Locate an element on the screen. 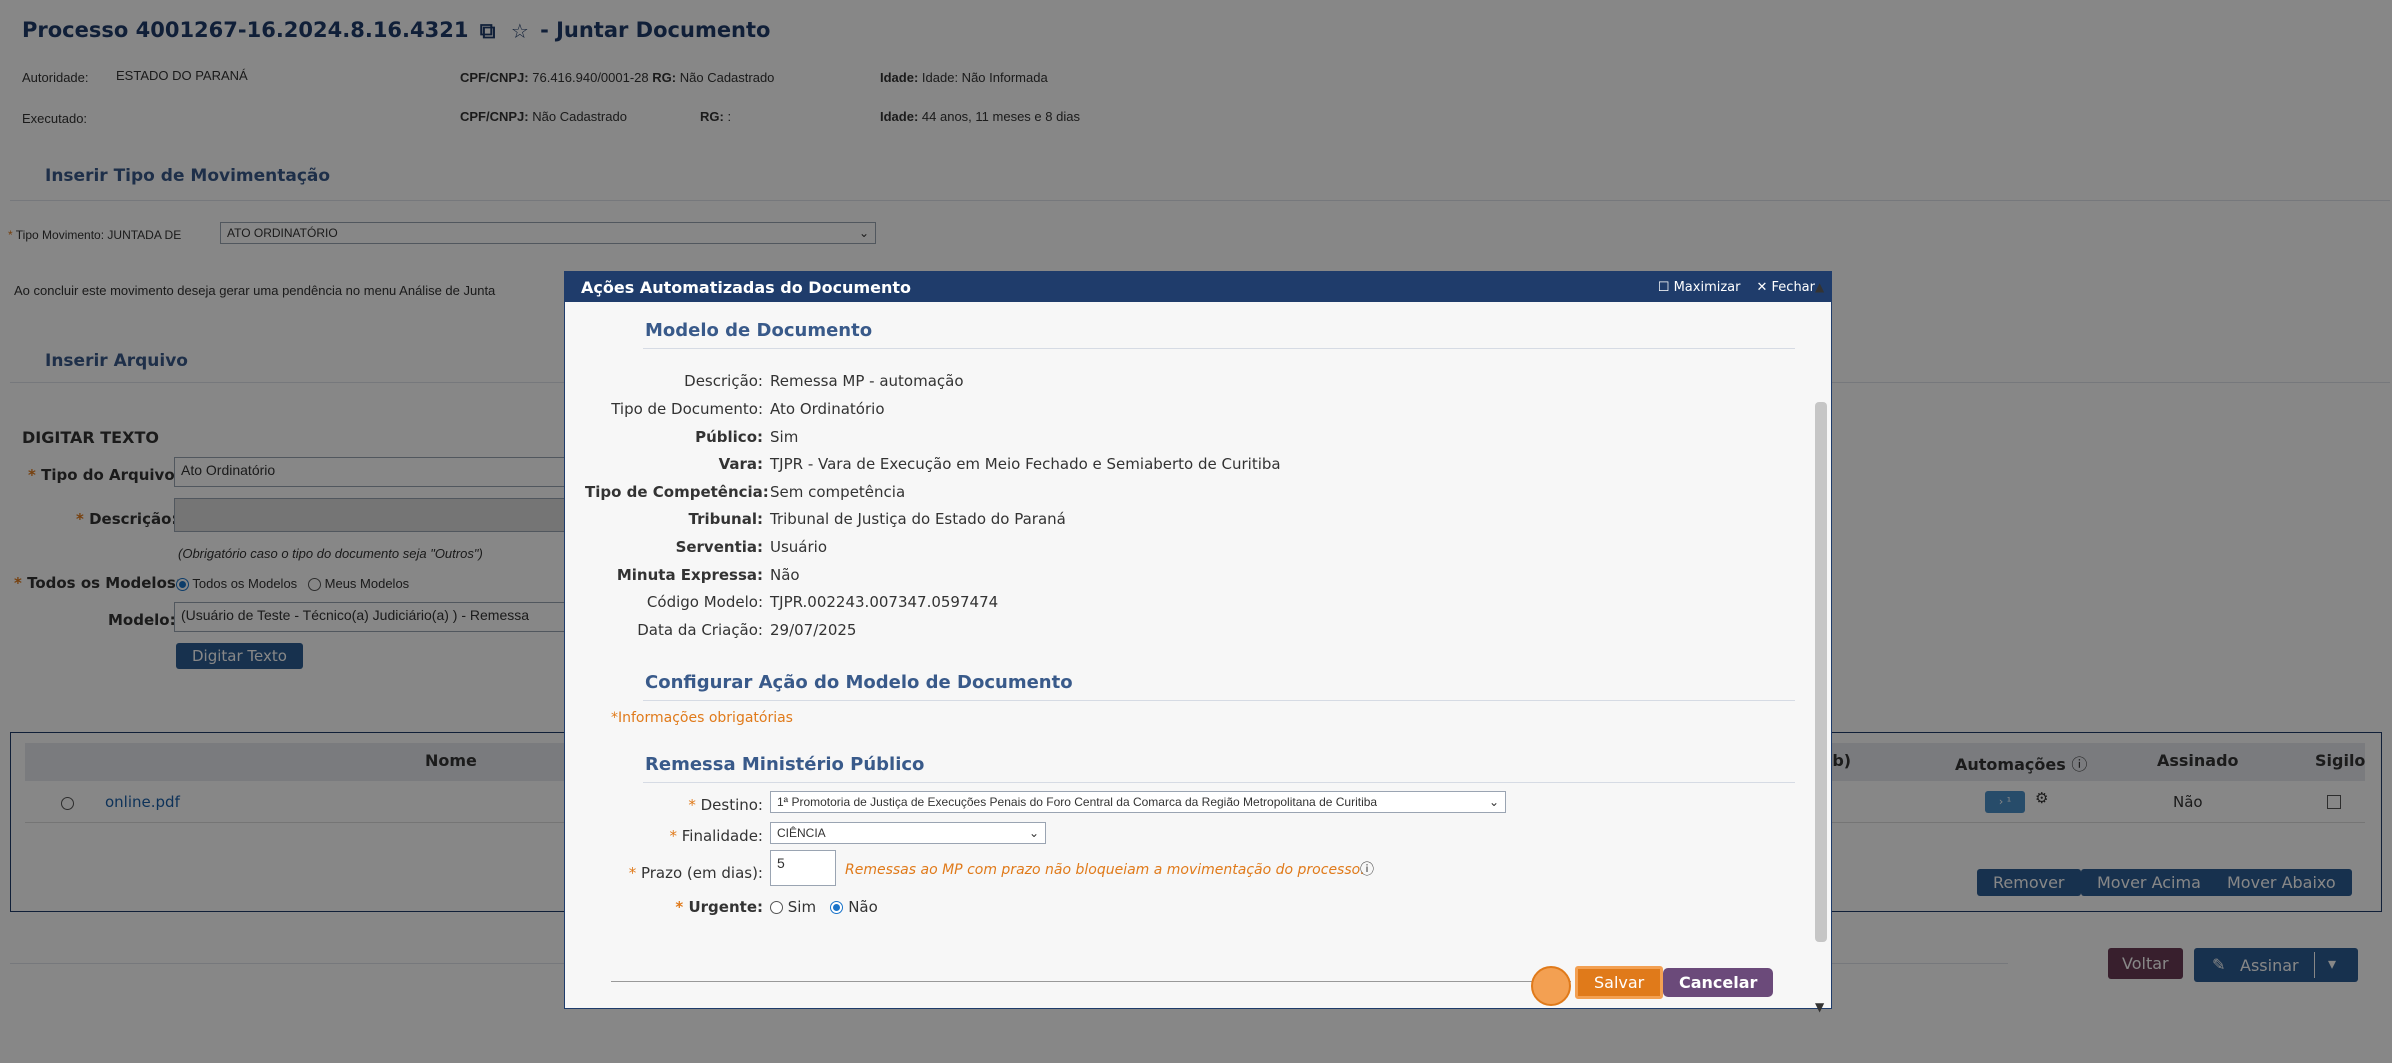 The height and width of the screenshot is (1063, 2392). pointer-icon is located at coordinates (1551, 986).